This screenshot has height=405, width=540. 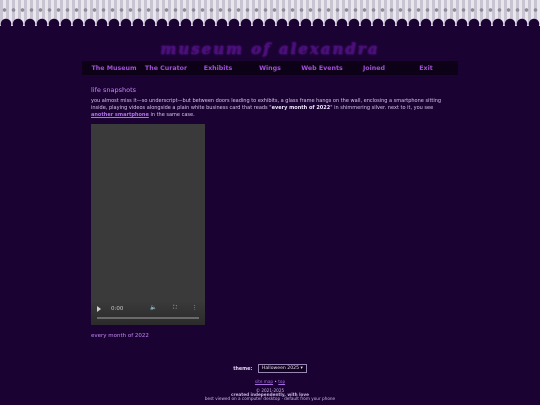 I want to click on video-player: 0:00 🔈 ⛶ ⋮, so click(x=148, y=224).